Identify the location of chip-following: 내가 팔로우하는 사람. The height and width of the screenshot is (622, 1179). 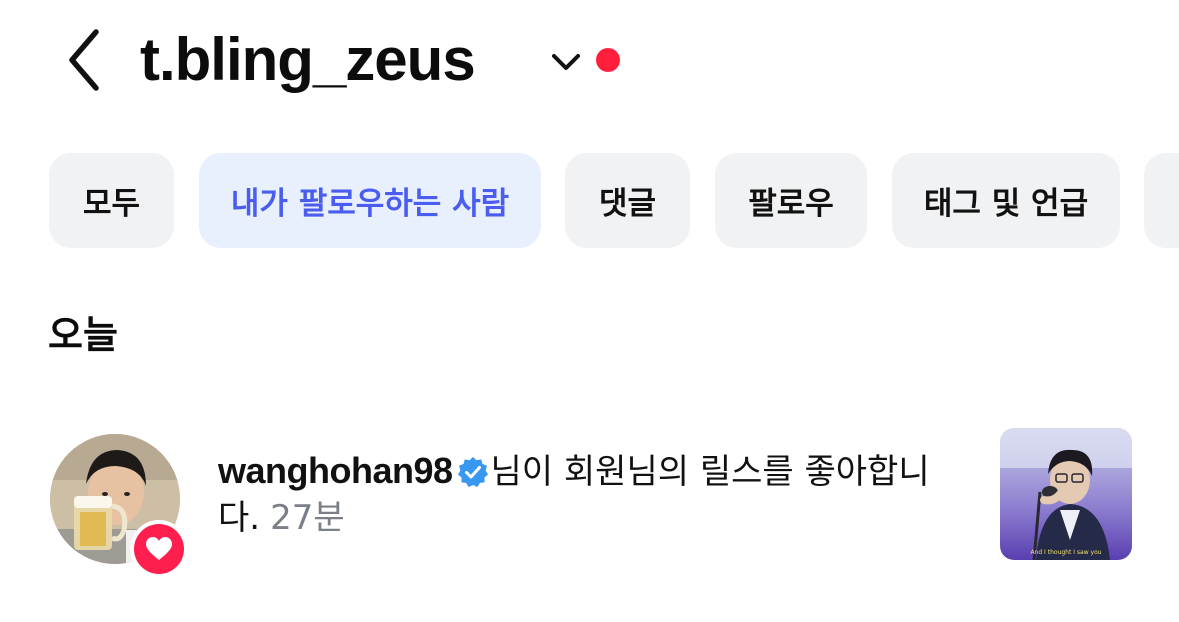
(370, 200).